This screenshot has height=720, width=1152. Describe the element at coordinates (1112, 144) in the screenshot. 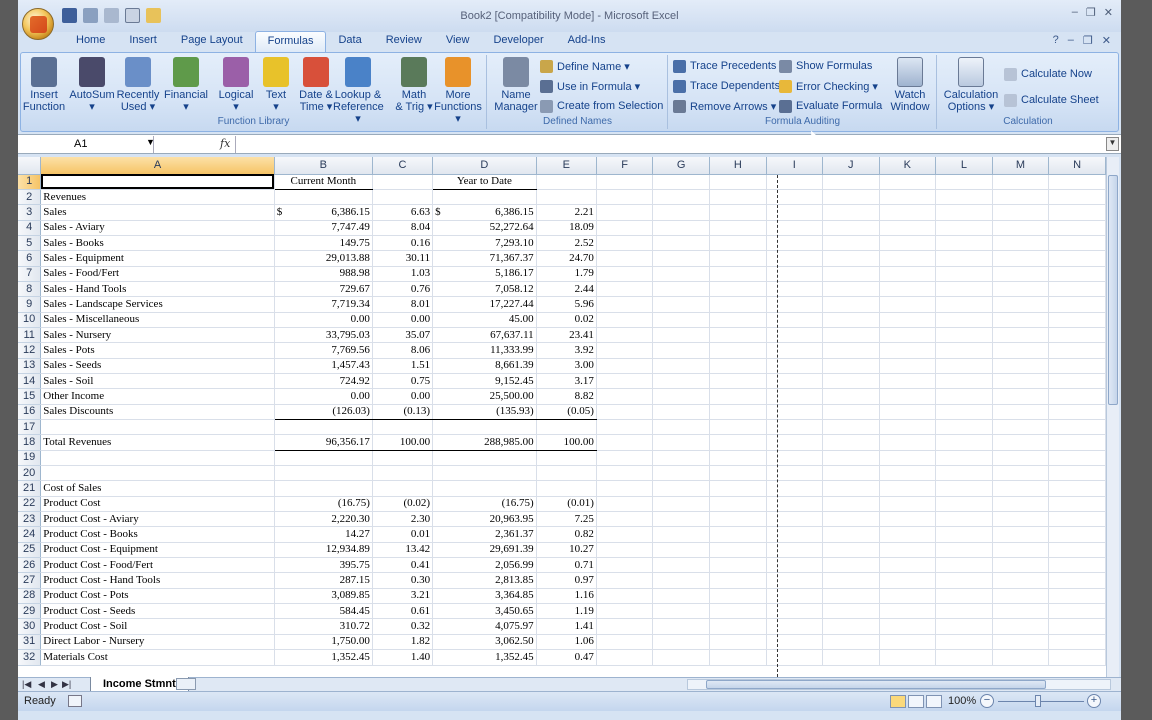

I see `expand-formula-bar-button: ▼` at that location.